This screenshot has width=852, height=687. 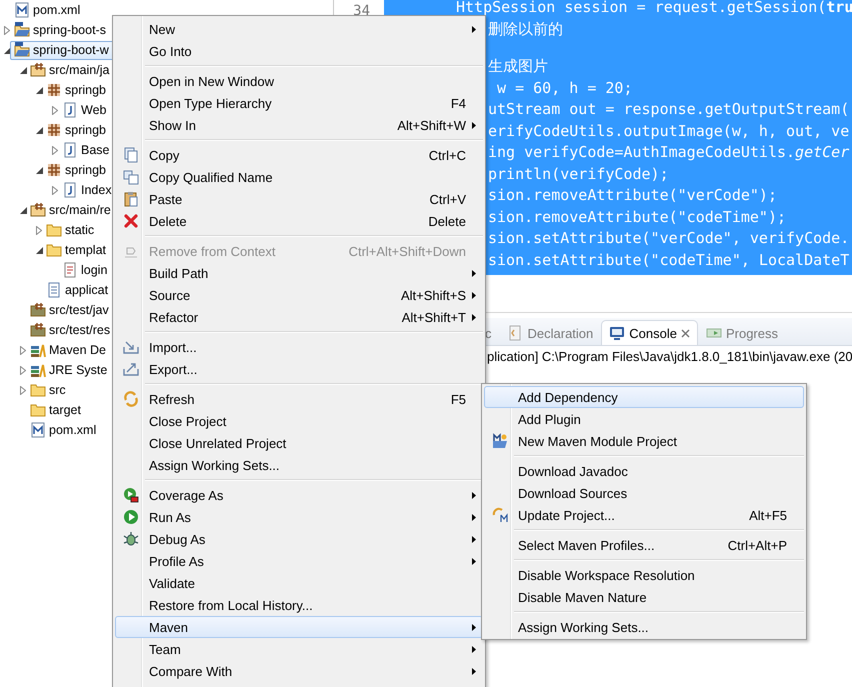 I want to click on menu-item: Open in New Window, so click(x=299, y=81).